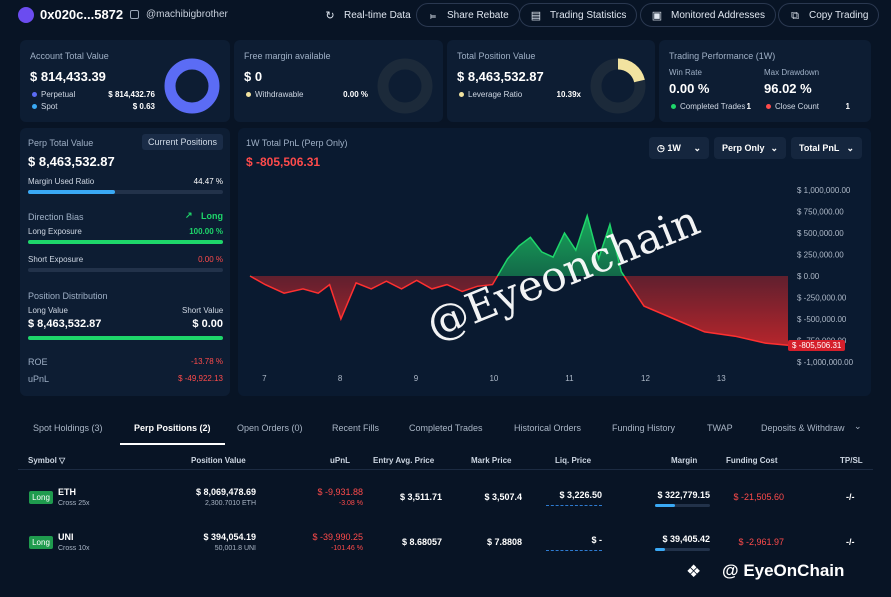 This screenshot has height=597, width=891. Describe the element at coordinates (74, 548) in the screenshot. I see `leverage: Cross 10x` at that location.